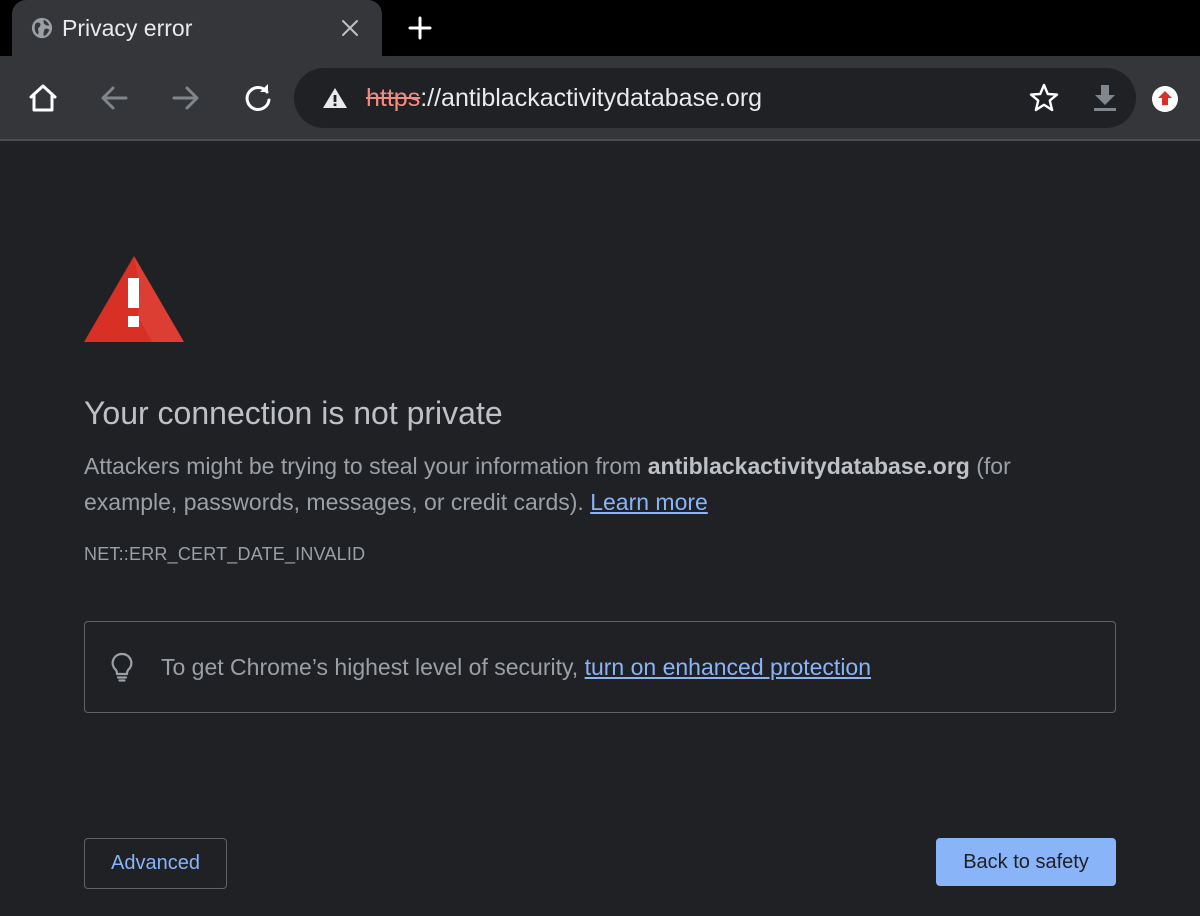  Describe the element at coordinates (122, 667) in the screenshot. I see `lightbulb-icon` at that location.